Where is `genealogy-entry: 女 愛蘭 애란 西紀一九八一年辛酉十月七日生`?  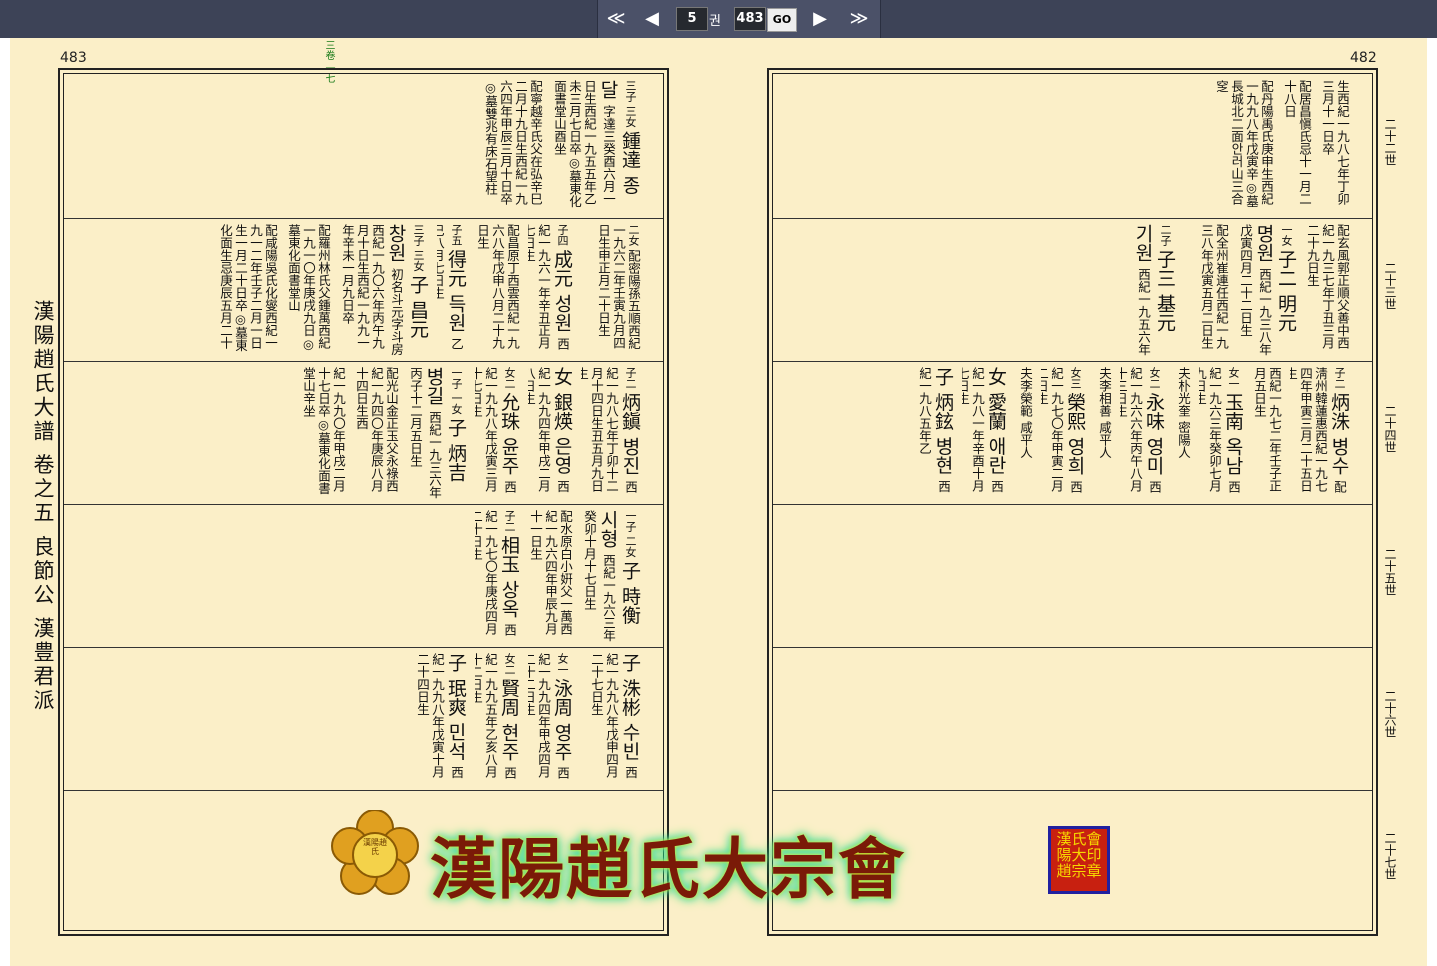 genealogy-entry: 女 愛蘭 애란 西紀一九八一年辛酉十月七日生 is located at coordinates (984, 433).